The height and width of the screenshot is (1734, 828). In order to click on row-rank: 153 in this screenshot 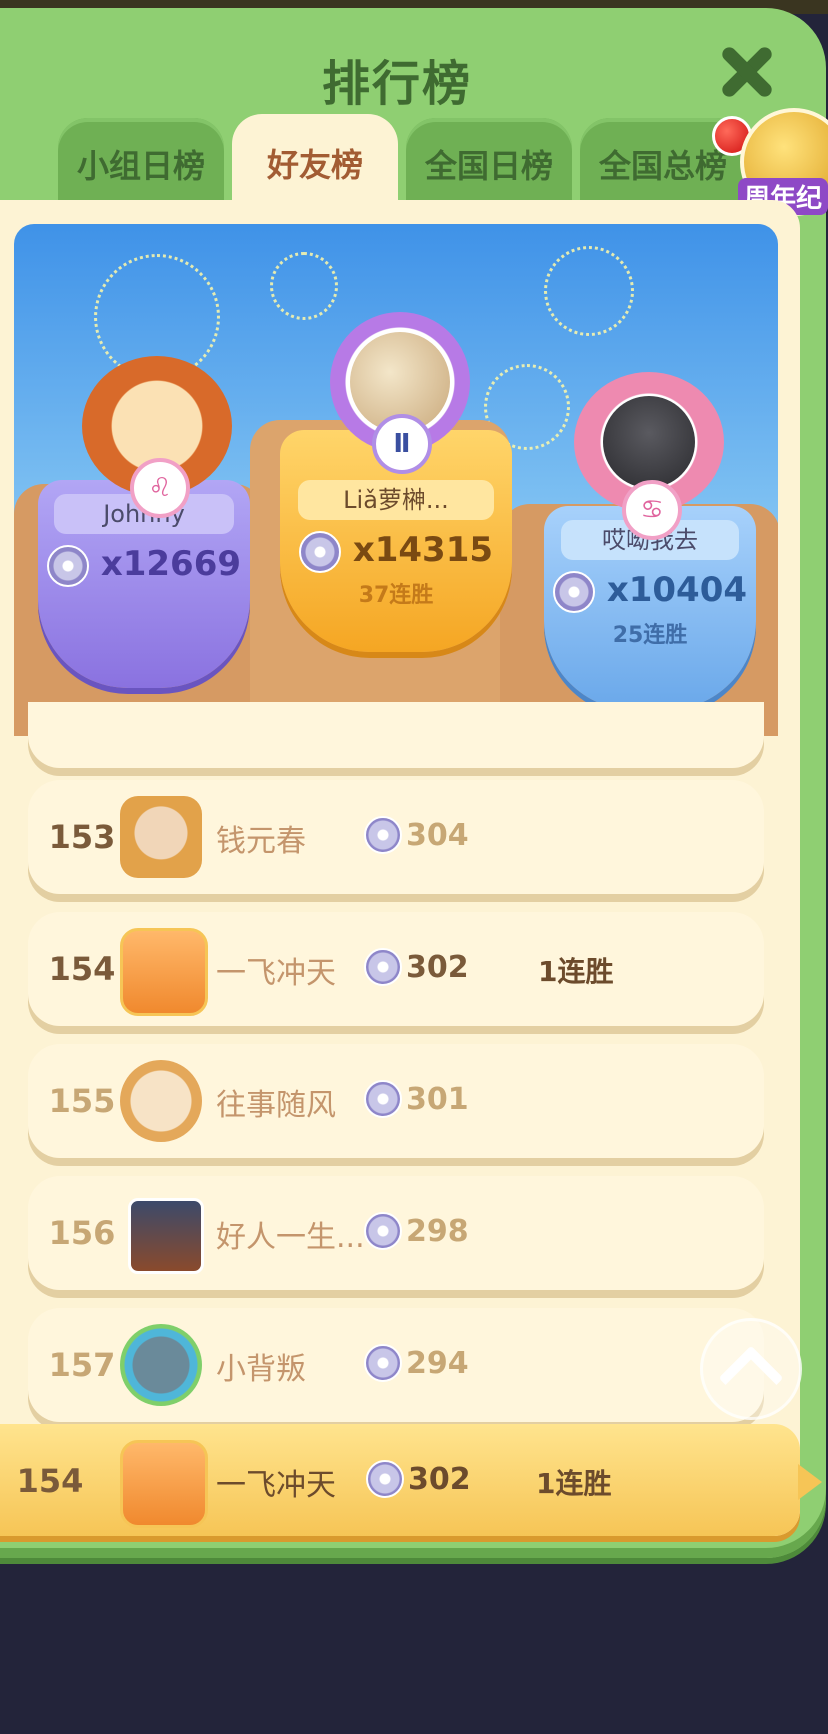, I will do `click(82, 837)`.